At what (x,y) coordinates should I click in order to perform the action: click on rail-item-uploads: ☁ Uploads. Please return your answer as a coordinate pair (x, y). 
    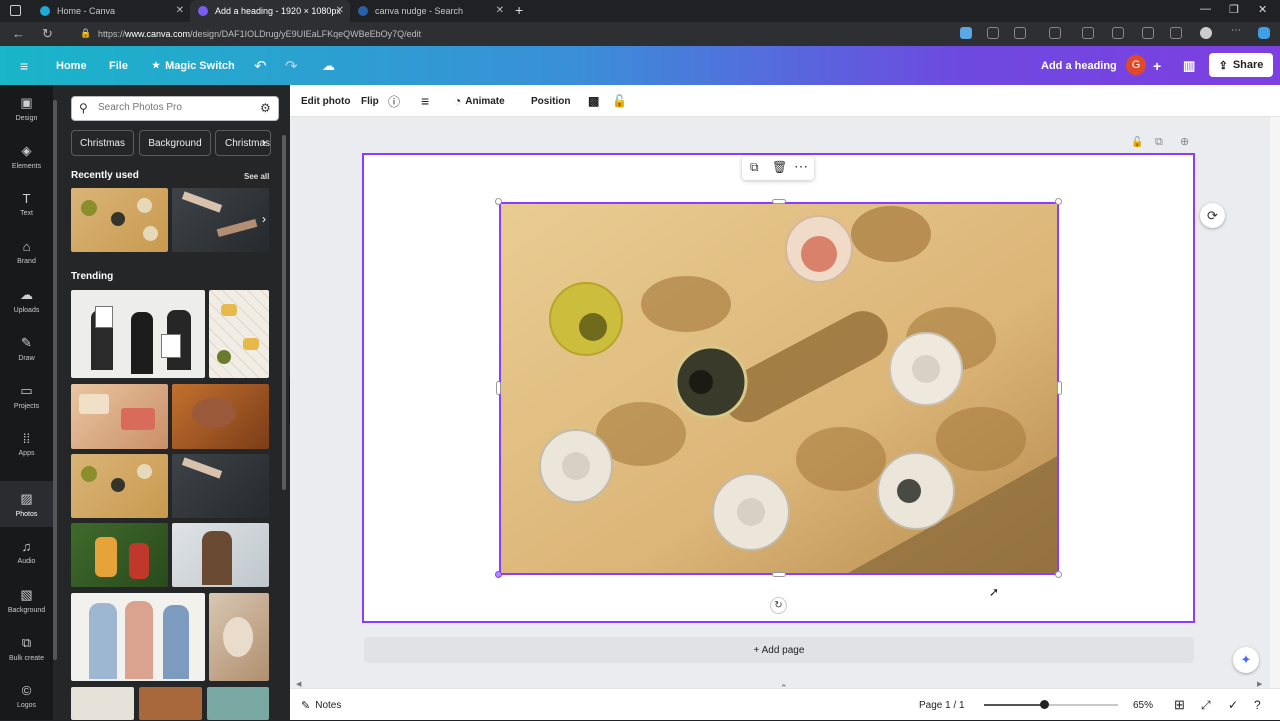
    Looking at the image, I should click on (26, 300).